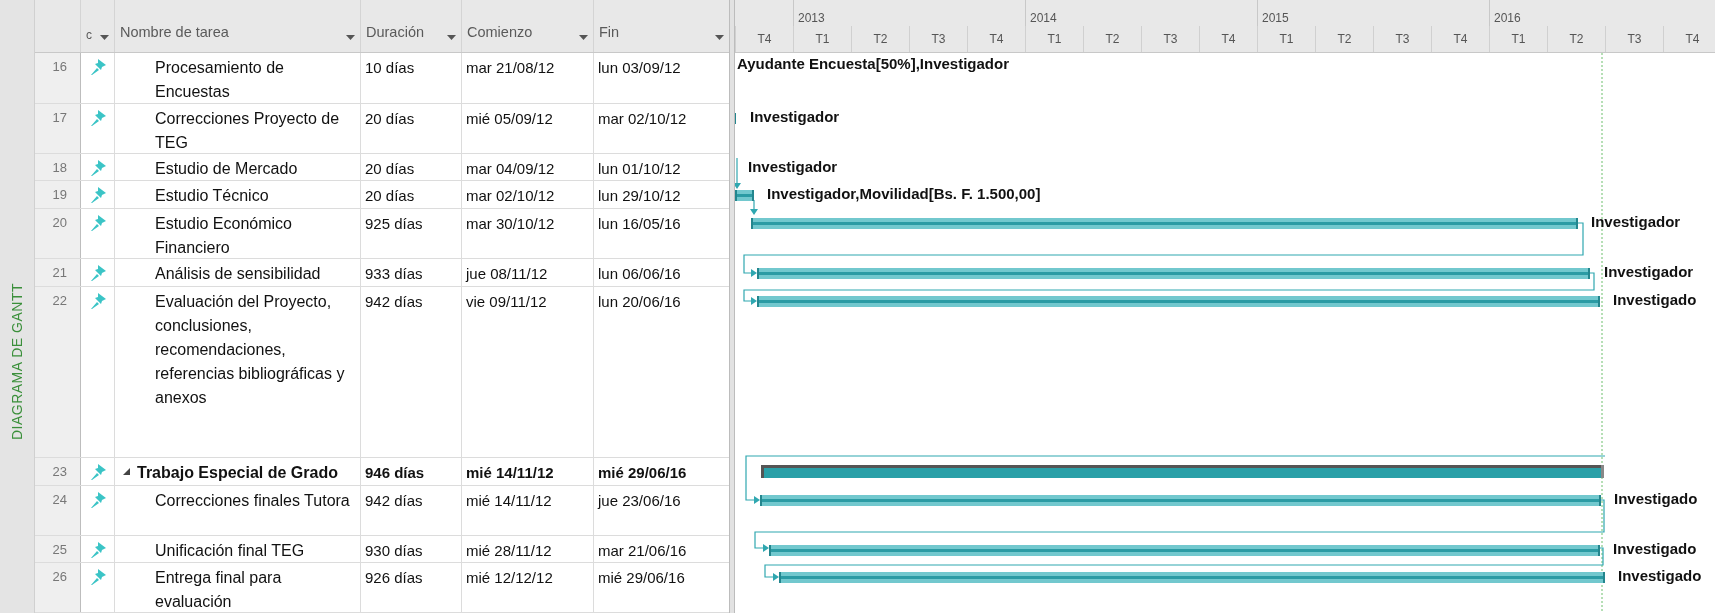  Describe the element at coordinates (394, 550) in the screenshot. I see `duration-cell: 930 días` at that location.